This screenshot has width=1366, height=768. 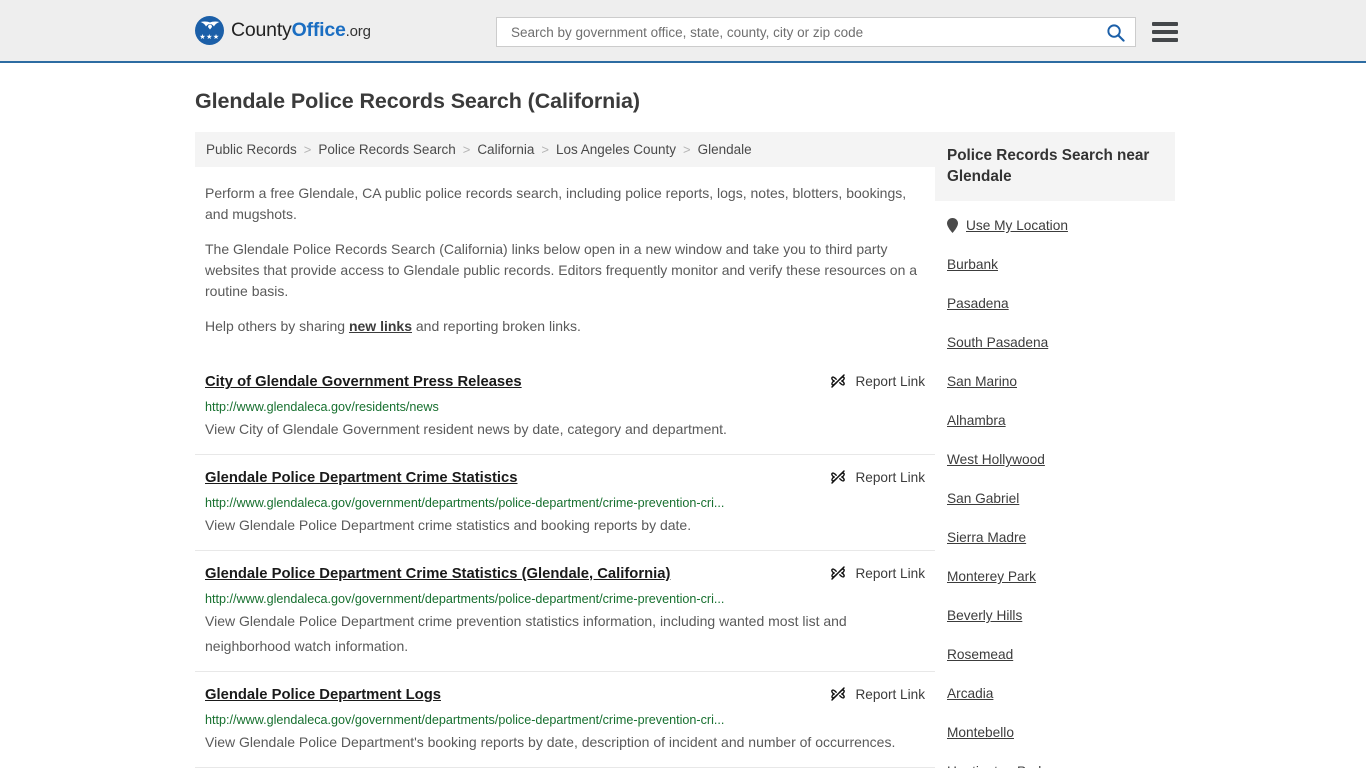 What do you see at coordinates (970, 693) in the screenshot?
I see `sidebar-link: Arcadia` at bounding box center [970, 693].